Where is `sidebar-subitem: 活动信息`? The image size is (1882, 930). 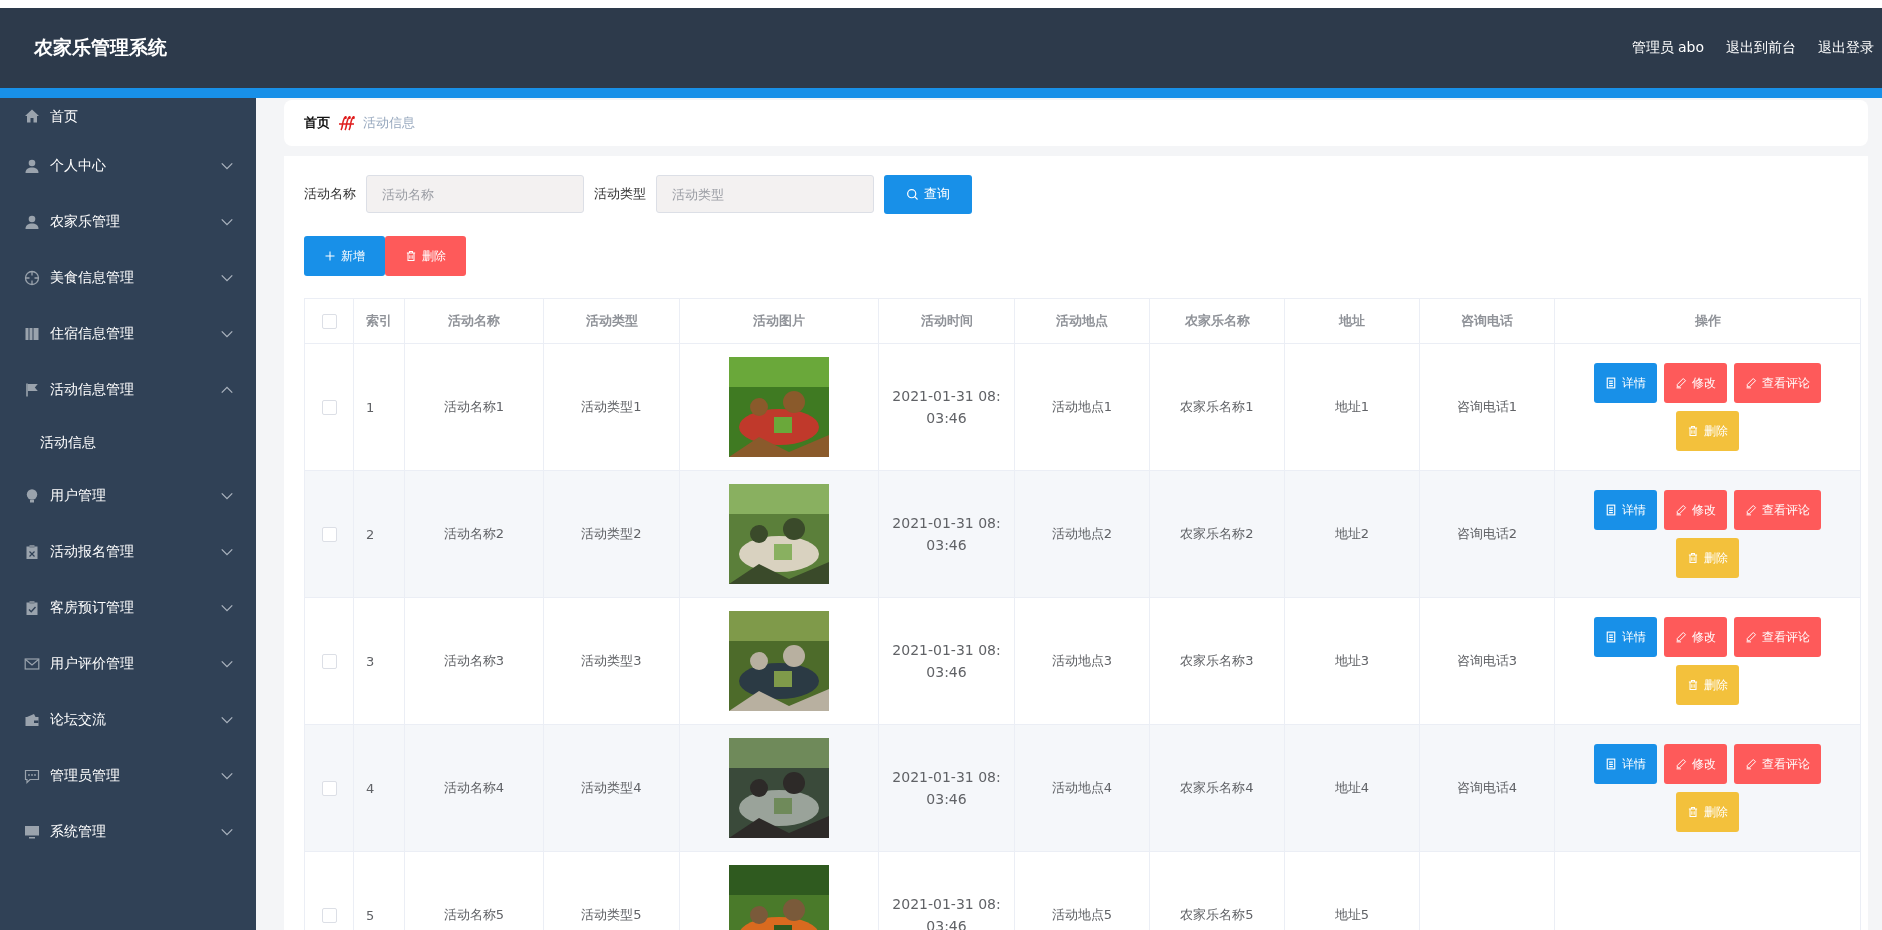
sidebar-subitem: 活动信息 is located at coordinates (128, 443).